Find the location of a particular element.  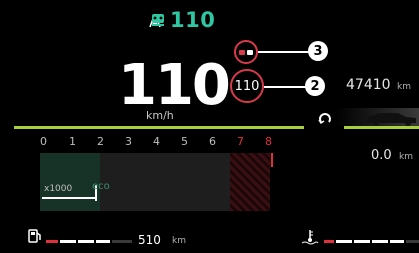

callout-line-upper is located at coordinates (284, 52).